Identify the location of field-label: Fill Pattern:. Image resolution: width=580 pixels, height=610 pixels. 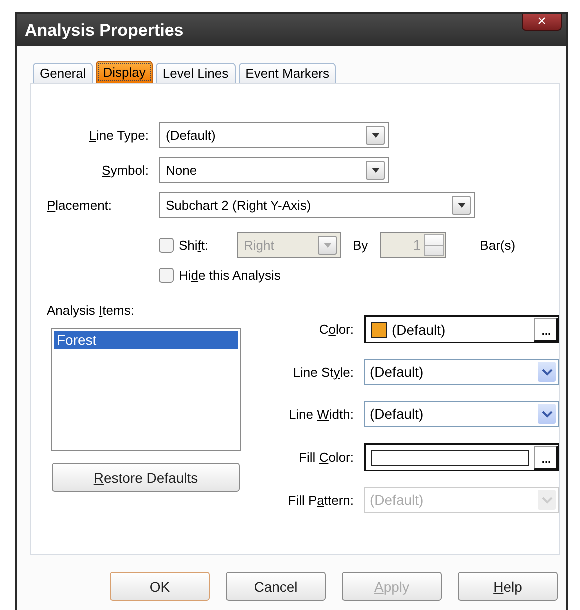
(321, 500).